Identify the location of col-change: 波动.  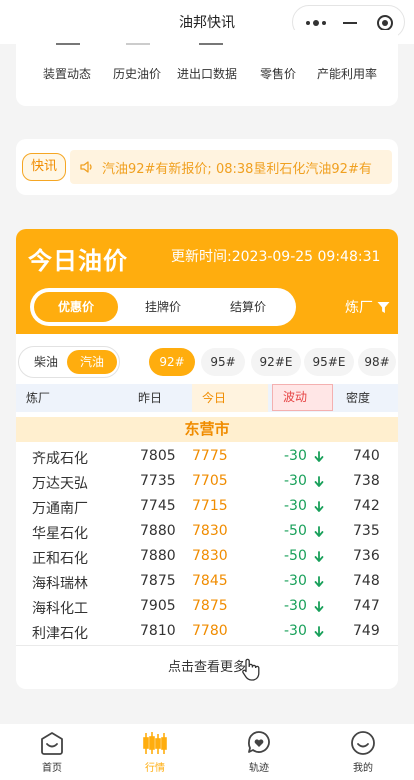
(302, 397).